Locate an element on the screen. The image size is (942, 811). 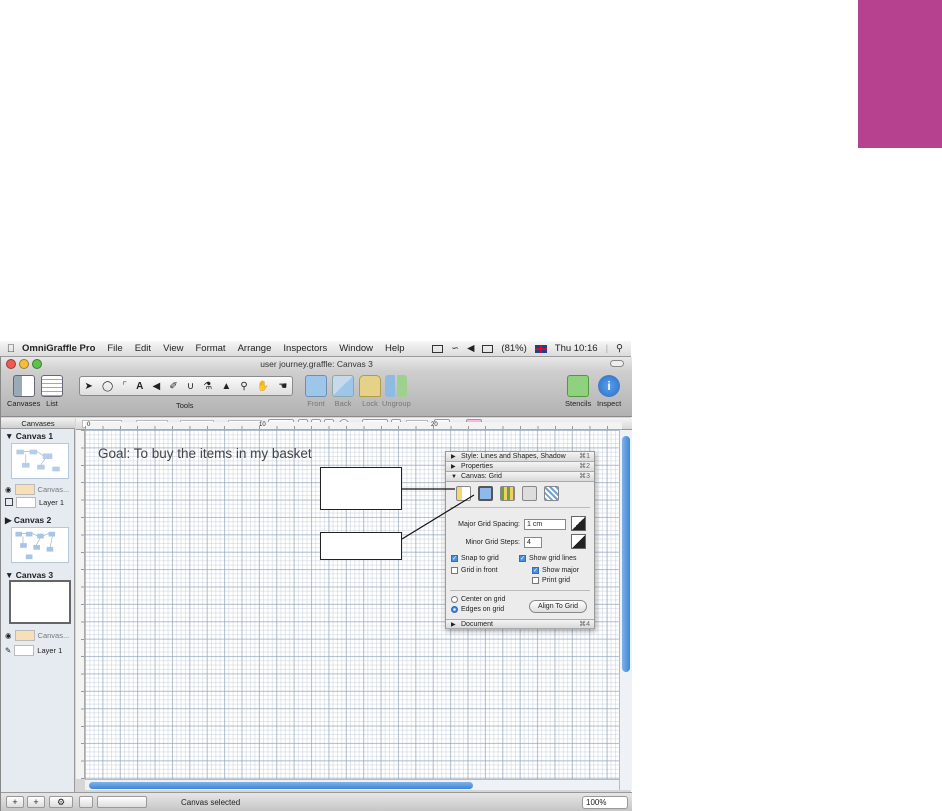
grid-tab-selected is located at coordinates (485, 493).